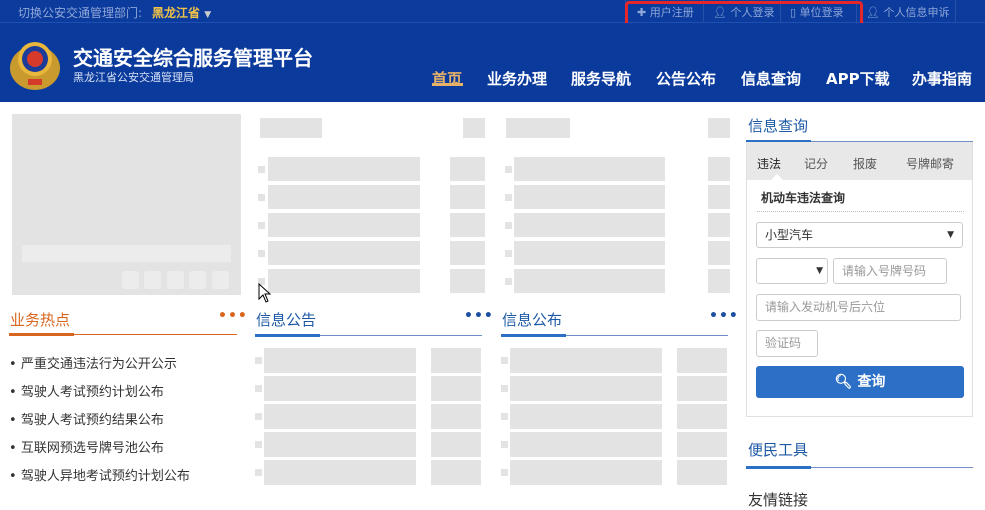 This screenshot has width=985, height=510. Describe the element at coordinates (792, 271) in the screenshot. I see `plate-prefix-select: ▼` at that location.